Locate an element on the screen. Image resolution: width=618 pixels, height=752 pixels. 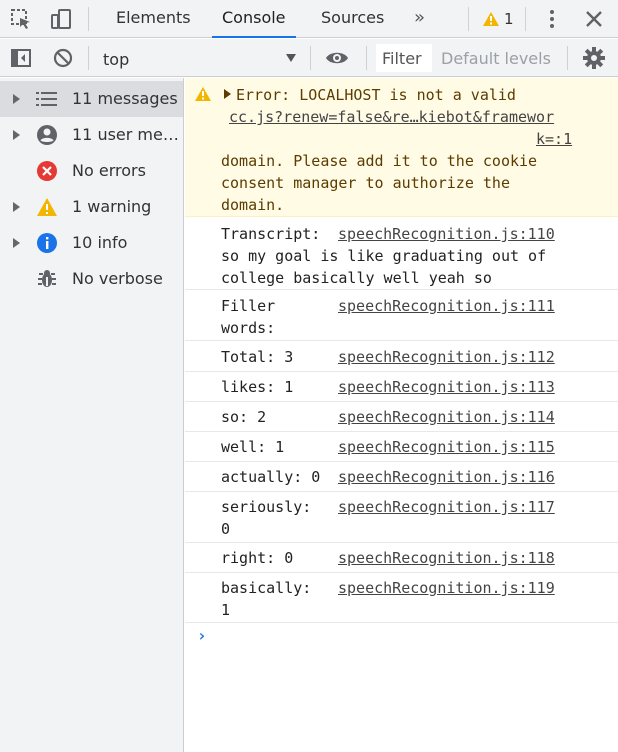
log-message: Filler words: speechRecognition.js:111 is located at coordinates (401, 316).